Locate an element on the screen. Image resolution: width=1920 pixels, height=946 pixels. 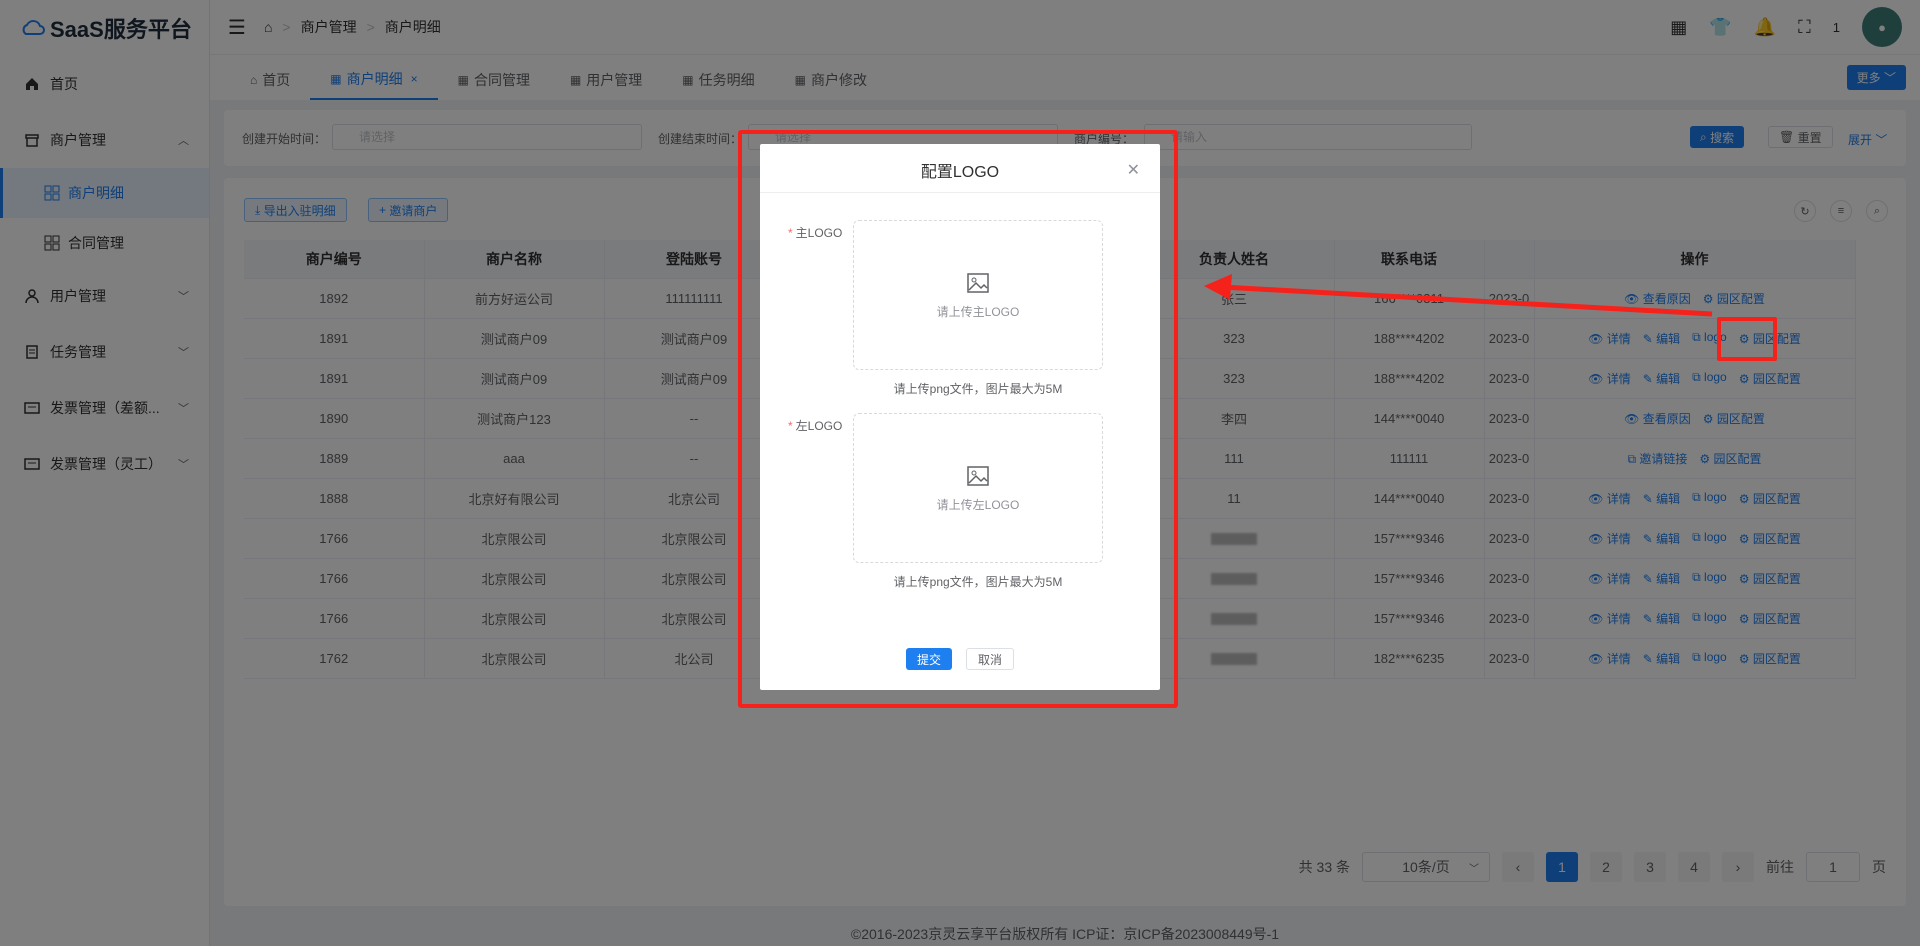
annotation-arrow is located at coordinates (1458, 295).